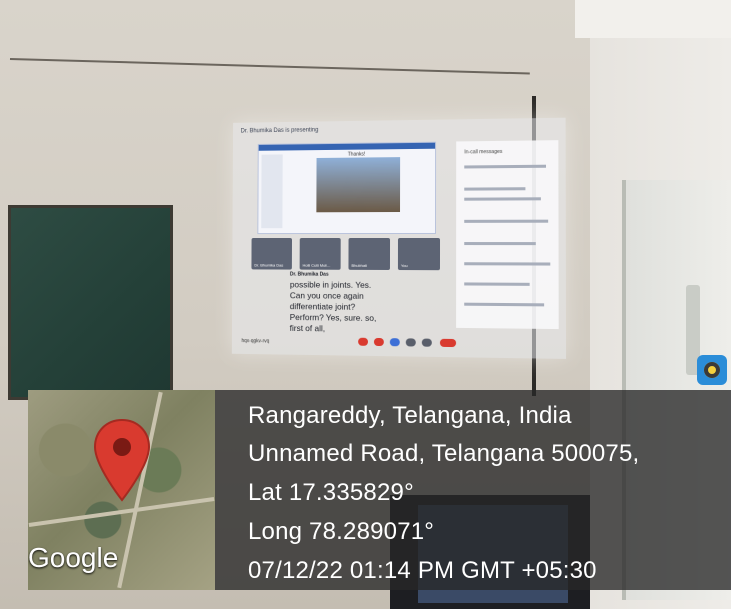  What do you see at coordinates (369, 254) in the screenshot?
I see `participant-tile: Bhubhati` at bounding box center [369, 254].